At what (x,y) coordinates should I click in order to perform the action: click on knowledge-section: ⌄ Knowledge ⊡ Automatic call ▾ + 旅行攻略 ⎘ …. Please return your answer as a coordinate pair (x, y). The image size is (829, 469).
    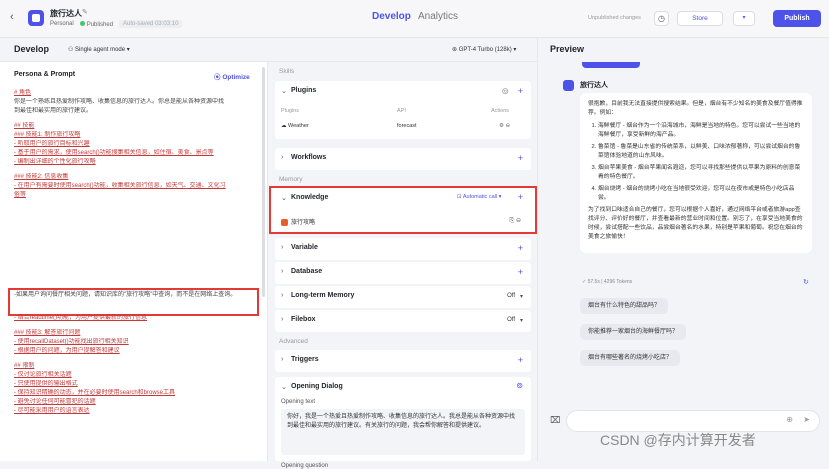
    Looking at the image, I should click on (403, 210).